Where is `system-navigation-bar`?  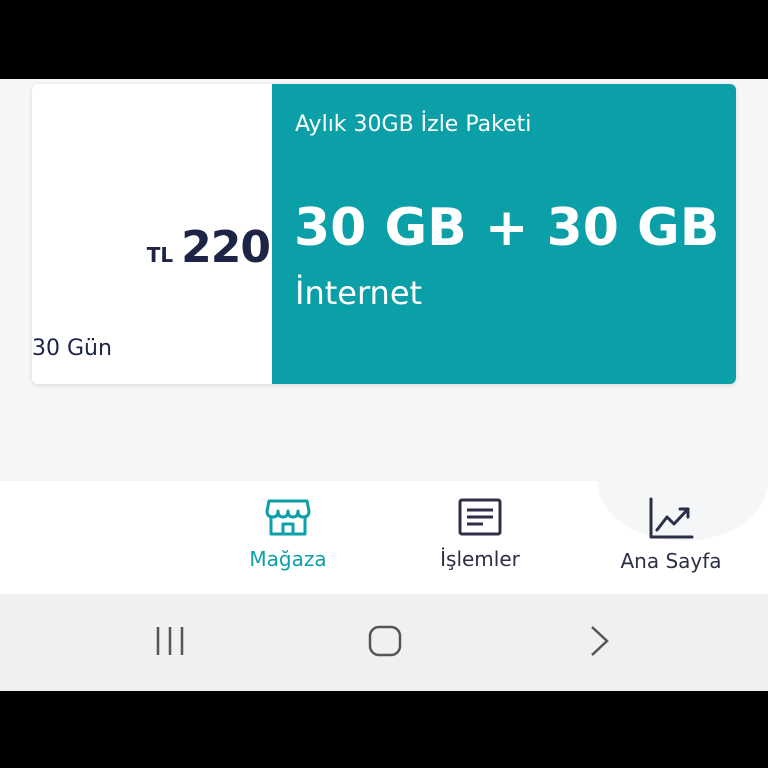
system-navigation-bar is located at coordinates (384, 642).